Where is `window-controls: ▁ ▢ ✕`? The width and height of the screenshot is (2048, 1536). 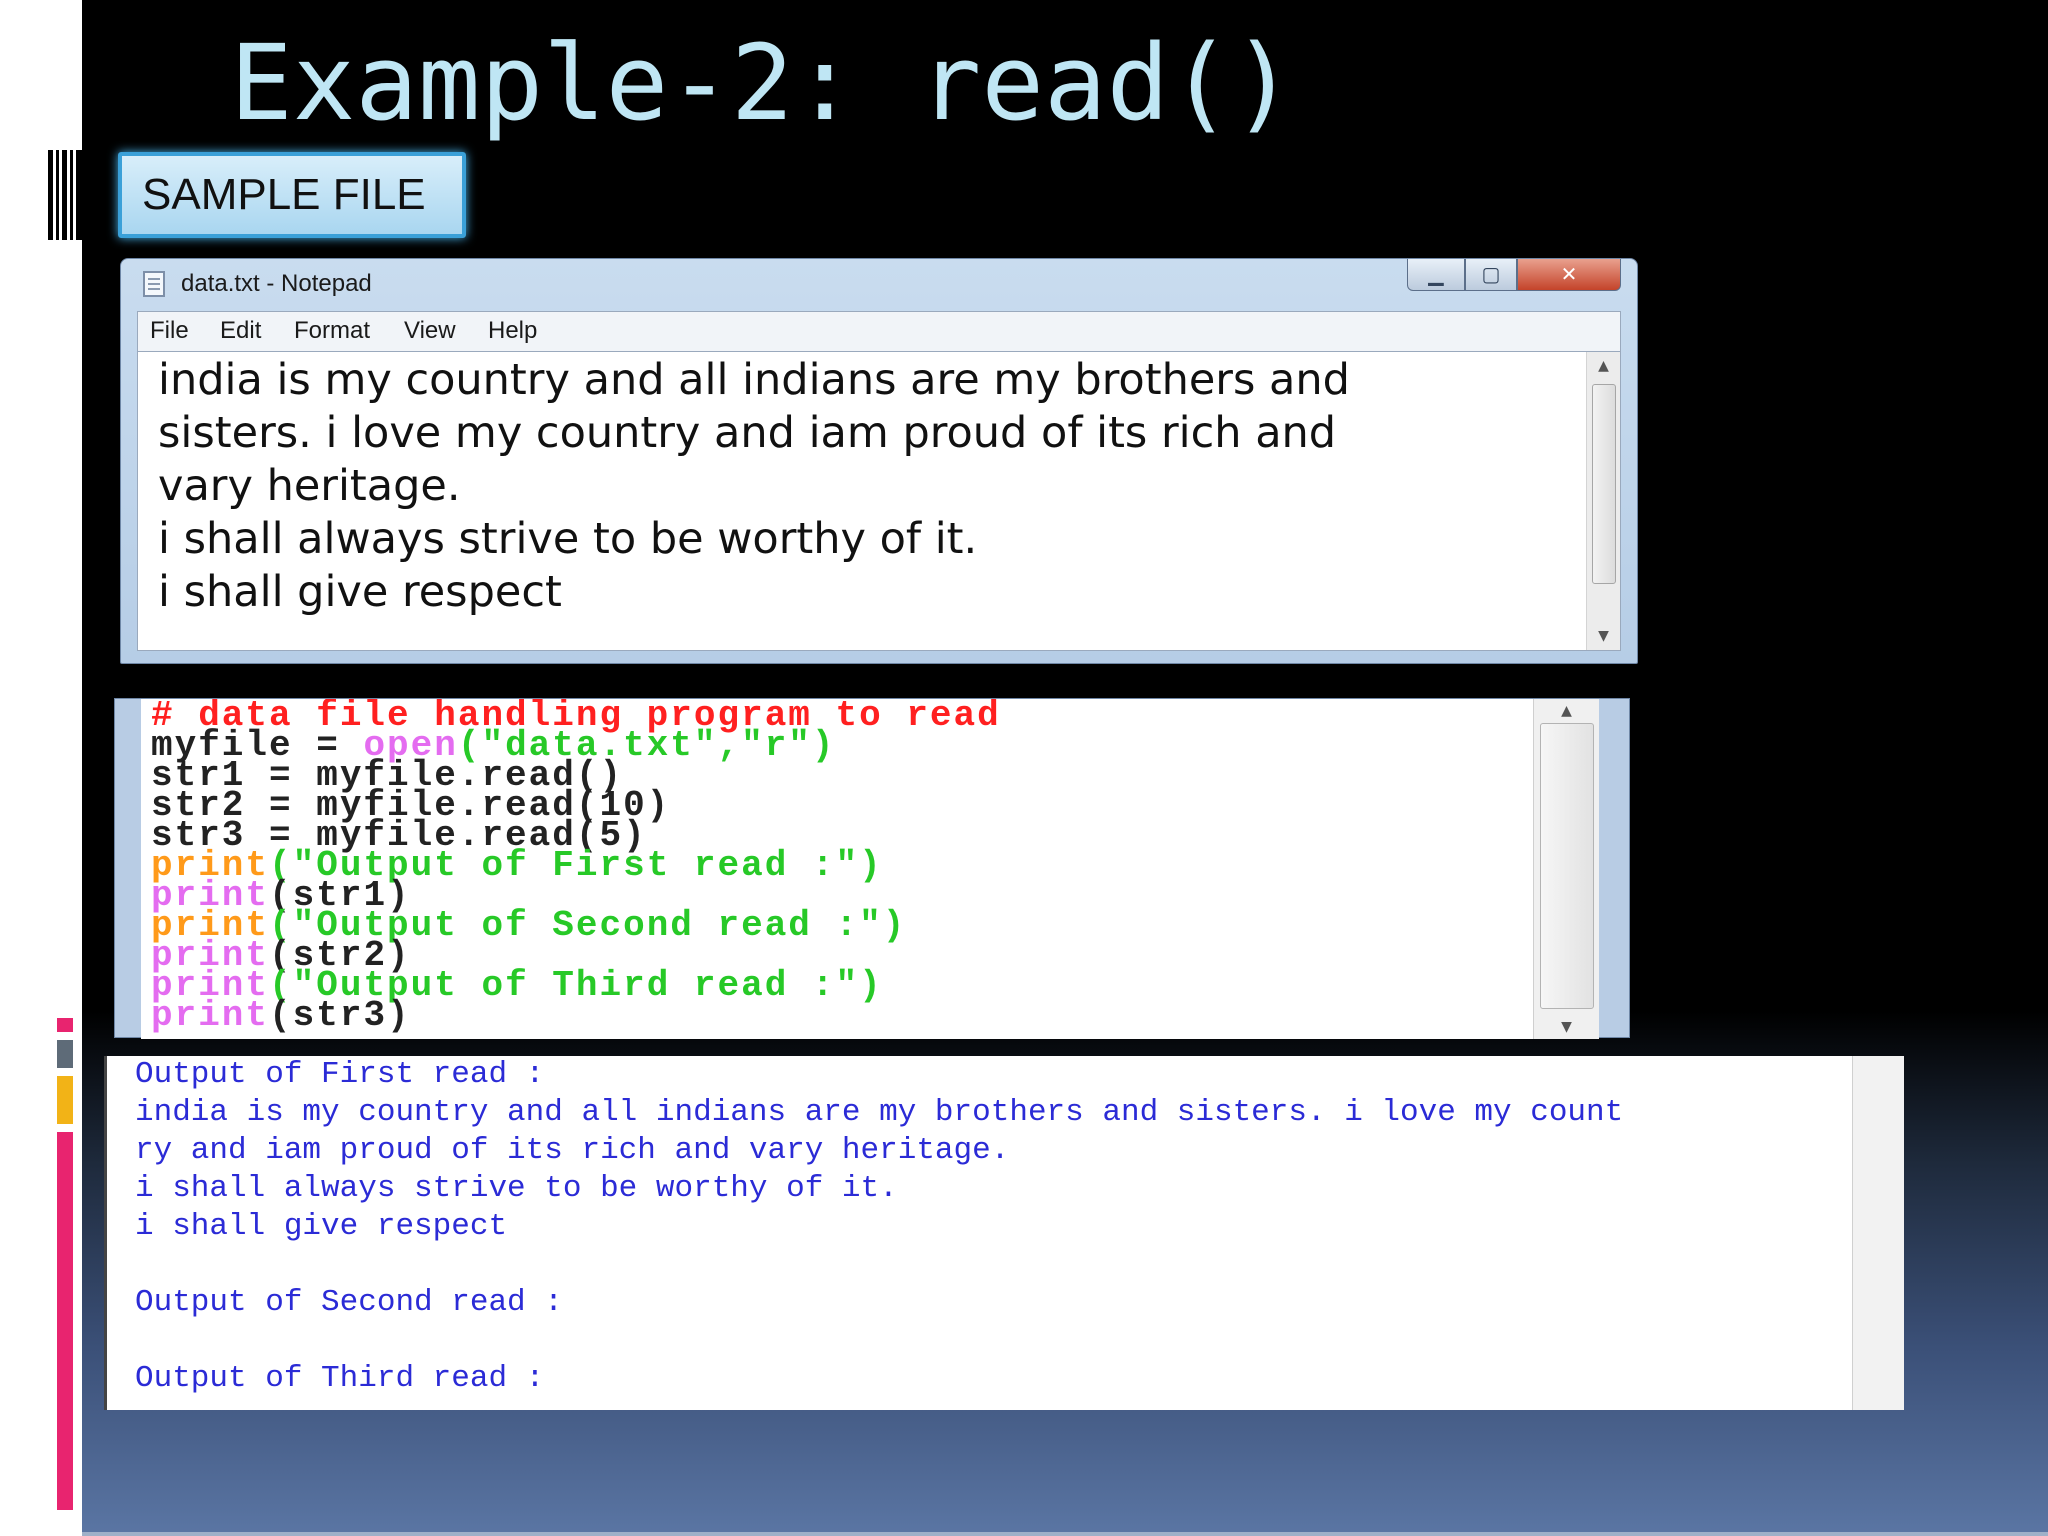 window-controls: ▁ ▢ ✕ is located at coordinates (1515, 276).